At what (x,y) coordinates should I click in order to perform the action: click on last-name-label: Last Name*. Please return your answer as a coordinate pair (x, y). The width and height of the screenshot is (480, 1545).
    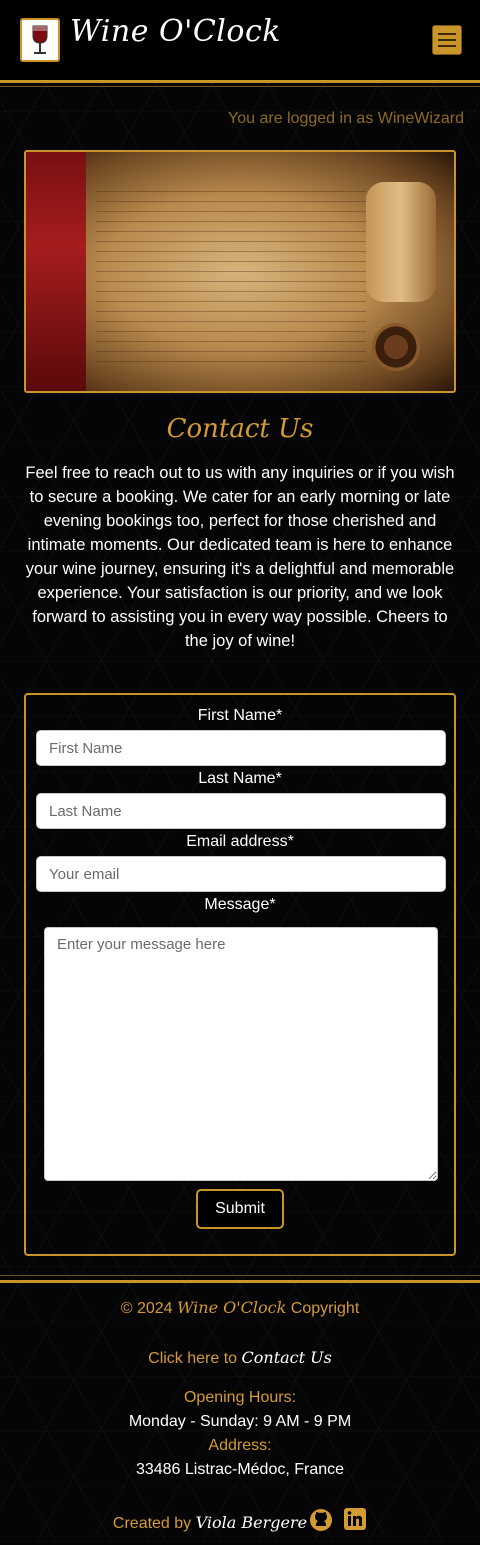
    Looking at the image, I should click on (240, 778).